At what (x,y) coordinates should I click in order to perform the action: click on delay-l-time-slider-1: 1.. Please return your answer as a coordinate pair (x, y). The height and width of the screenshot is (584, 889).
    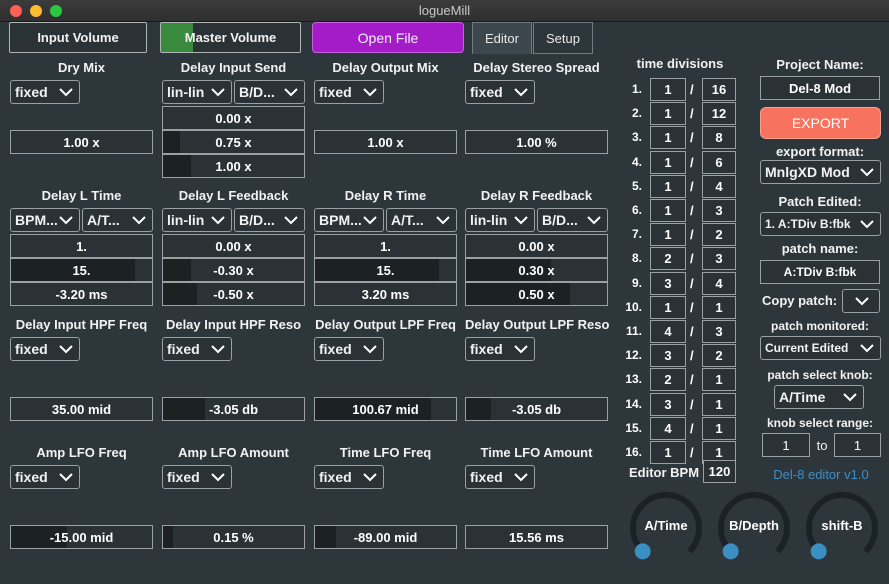
    Looking at the image, I should click on (81, 246).